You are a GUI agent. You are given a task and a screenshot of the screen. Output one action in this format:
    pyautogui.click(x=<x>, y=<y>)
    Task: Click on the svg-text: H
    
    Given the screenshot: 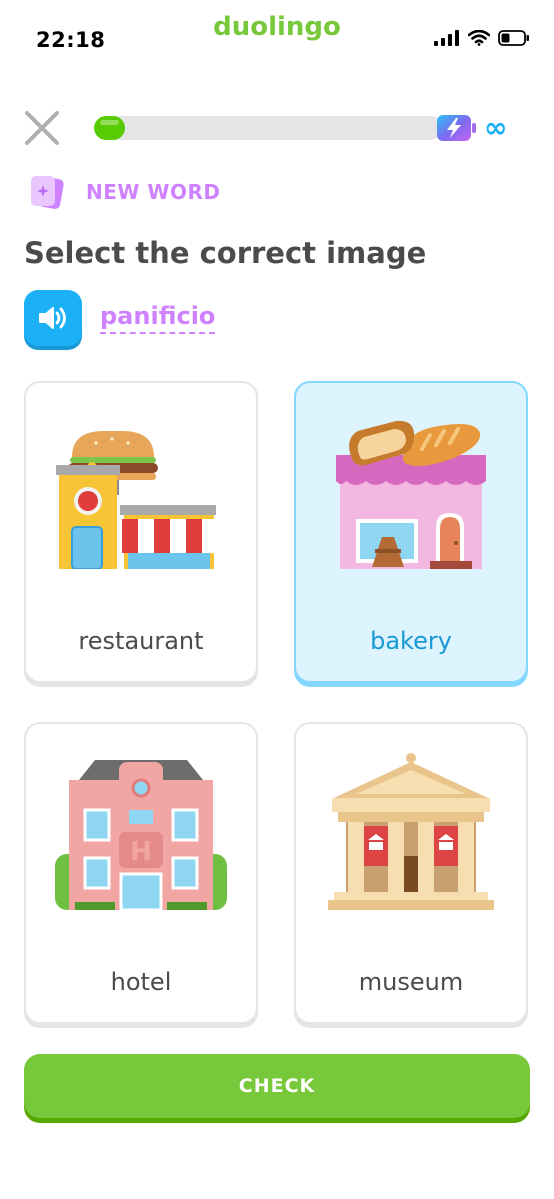 What is the action you would take?
    pyautogui.click(x=141, y=852)
    